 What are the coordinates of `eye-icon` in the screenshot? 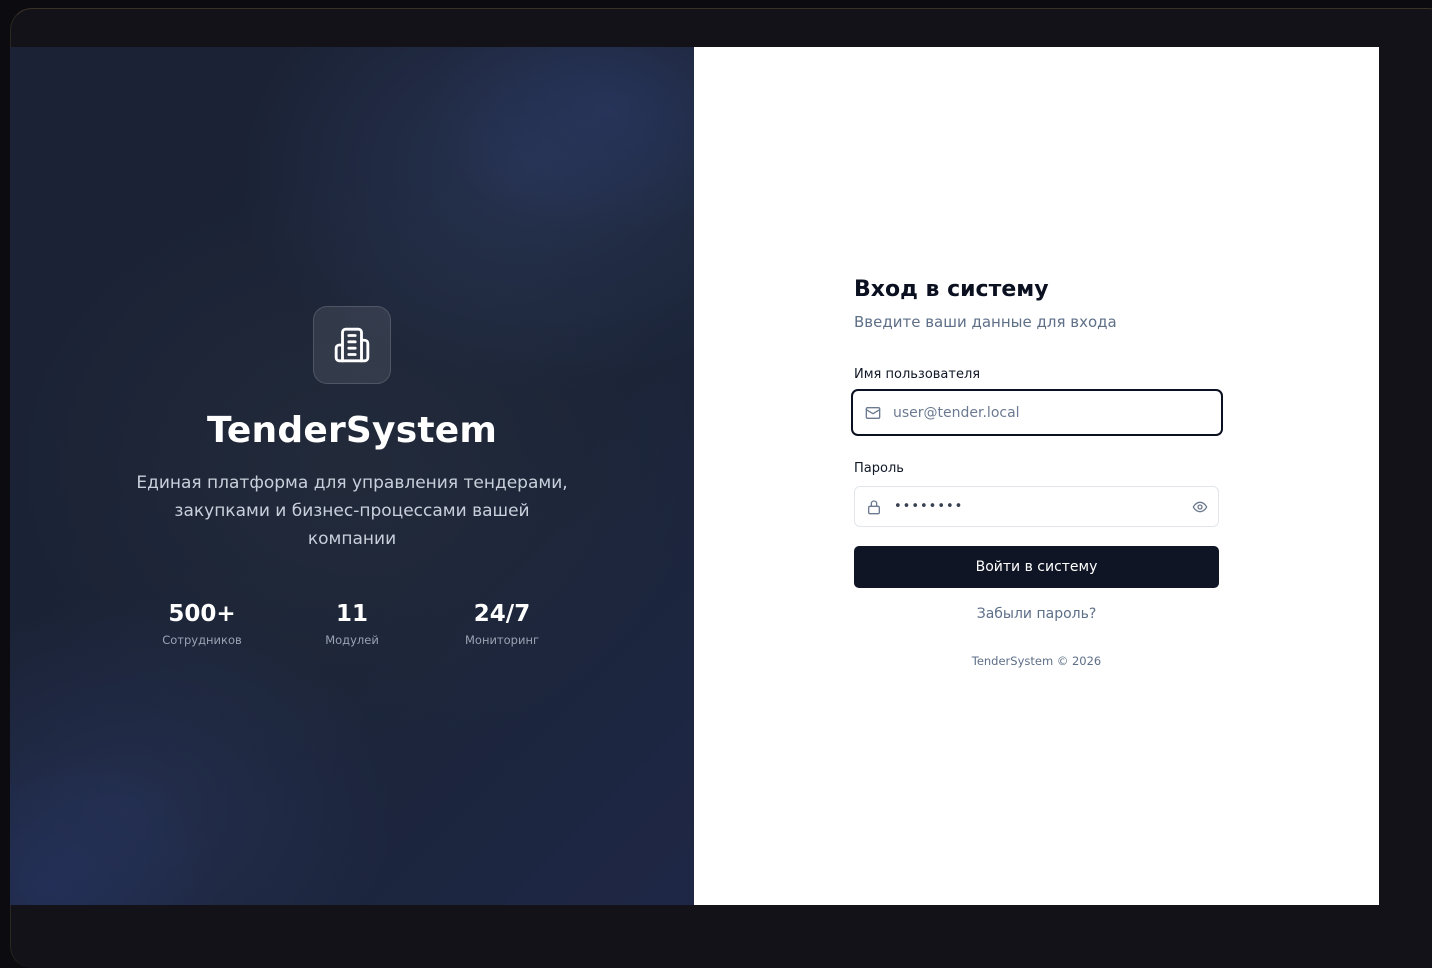 It's located at (1200, 507).